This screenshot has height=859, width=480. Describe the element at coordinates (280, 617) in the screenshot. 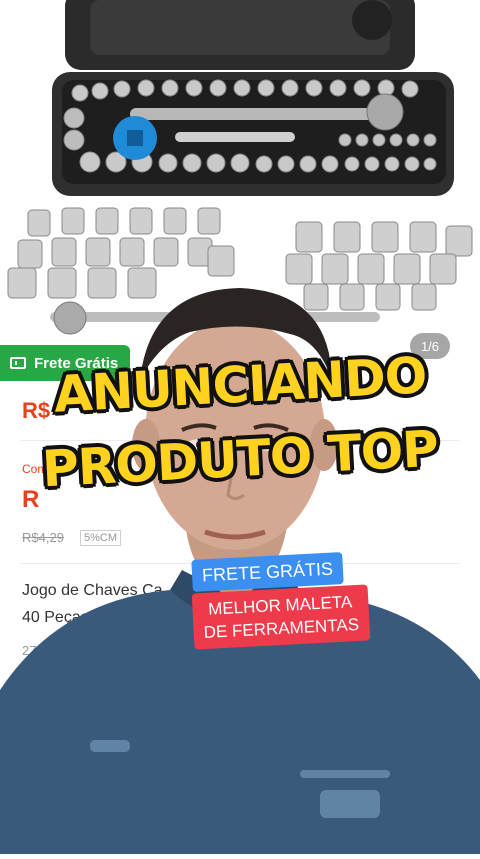

I see `best-toolkit-sticker: MELHOR MALETA DE FERRAMENTAS` at that location.